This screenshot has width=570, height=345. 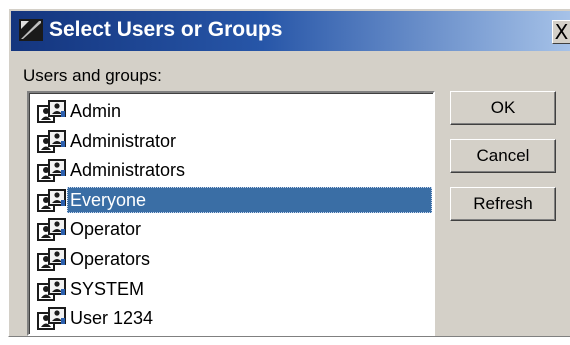 I want to click on cancel-button: Cancel, so click(x=503, y=156).